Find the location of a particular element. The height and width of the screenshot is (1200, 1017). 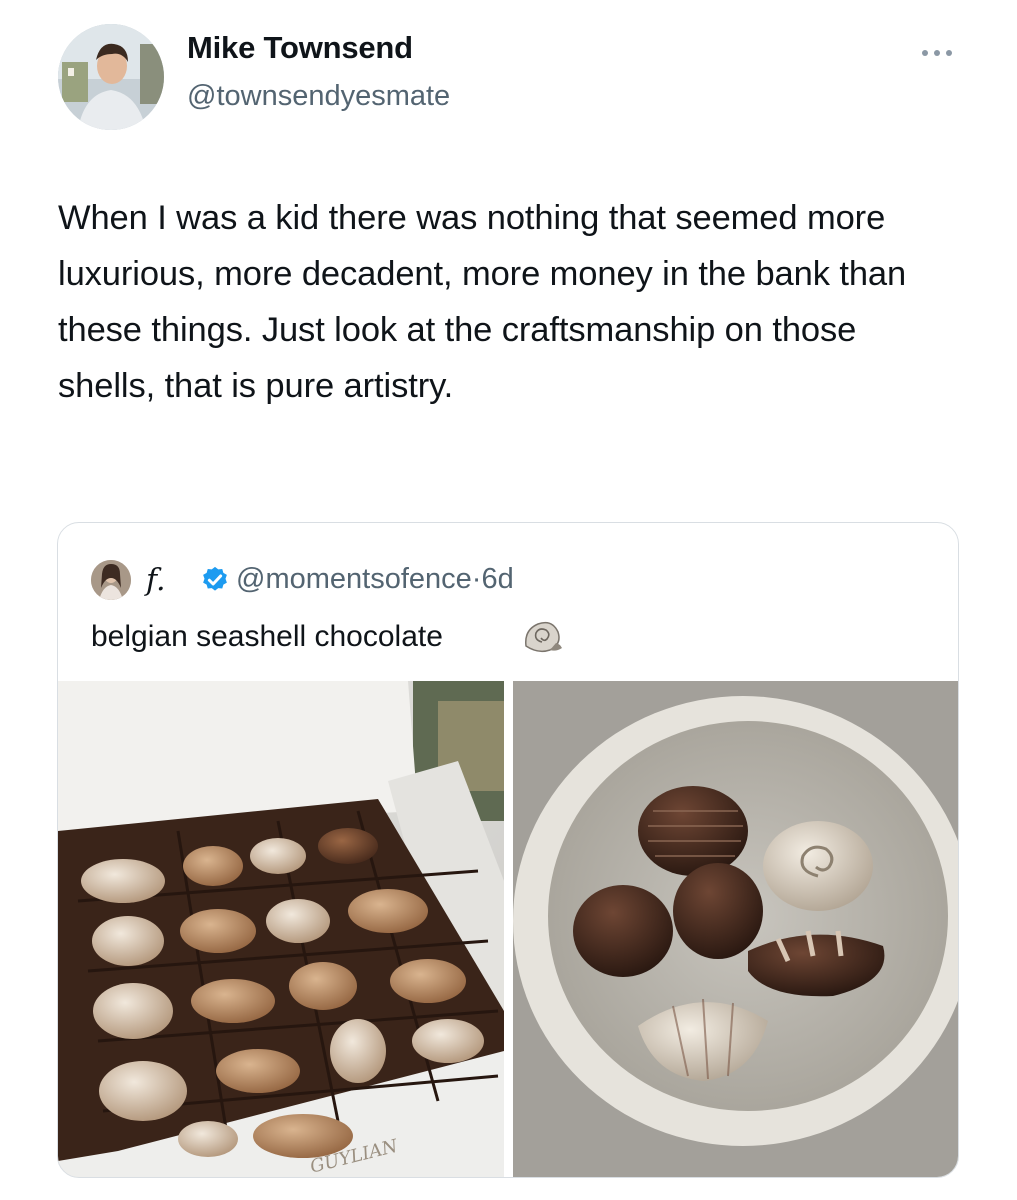

quoted-tweet-text: belgian seashell chocolate is located at coordinates (267, 636).